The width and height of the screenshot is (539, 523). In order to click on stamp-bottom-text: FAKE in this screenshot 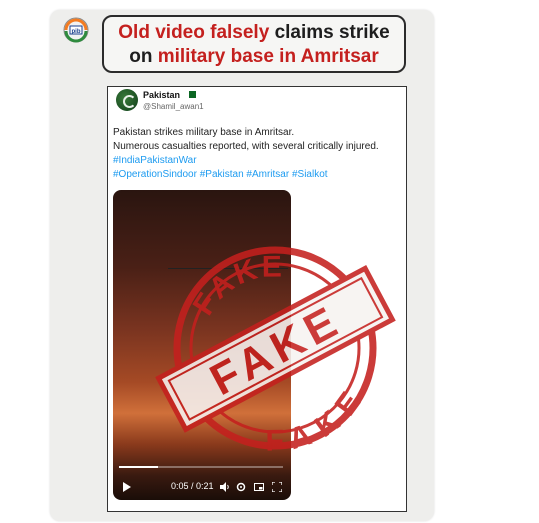, I will do `click(314, 418)`.